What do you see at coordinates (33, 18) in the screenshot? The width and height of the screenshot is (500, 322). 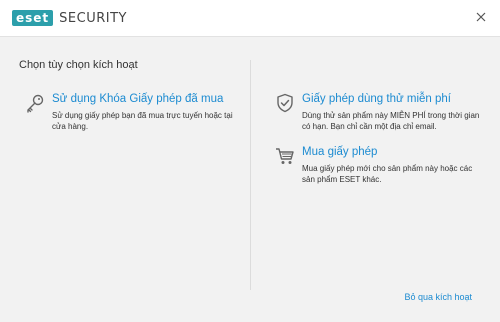 I see `logo-mark: eset` at bounding box center [33, 18].